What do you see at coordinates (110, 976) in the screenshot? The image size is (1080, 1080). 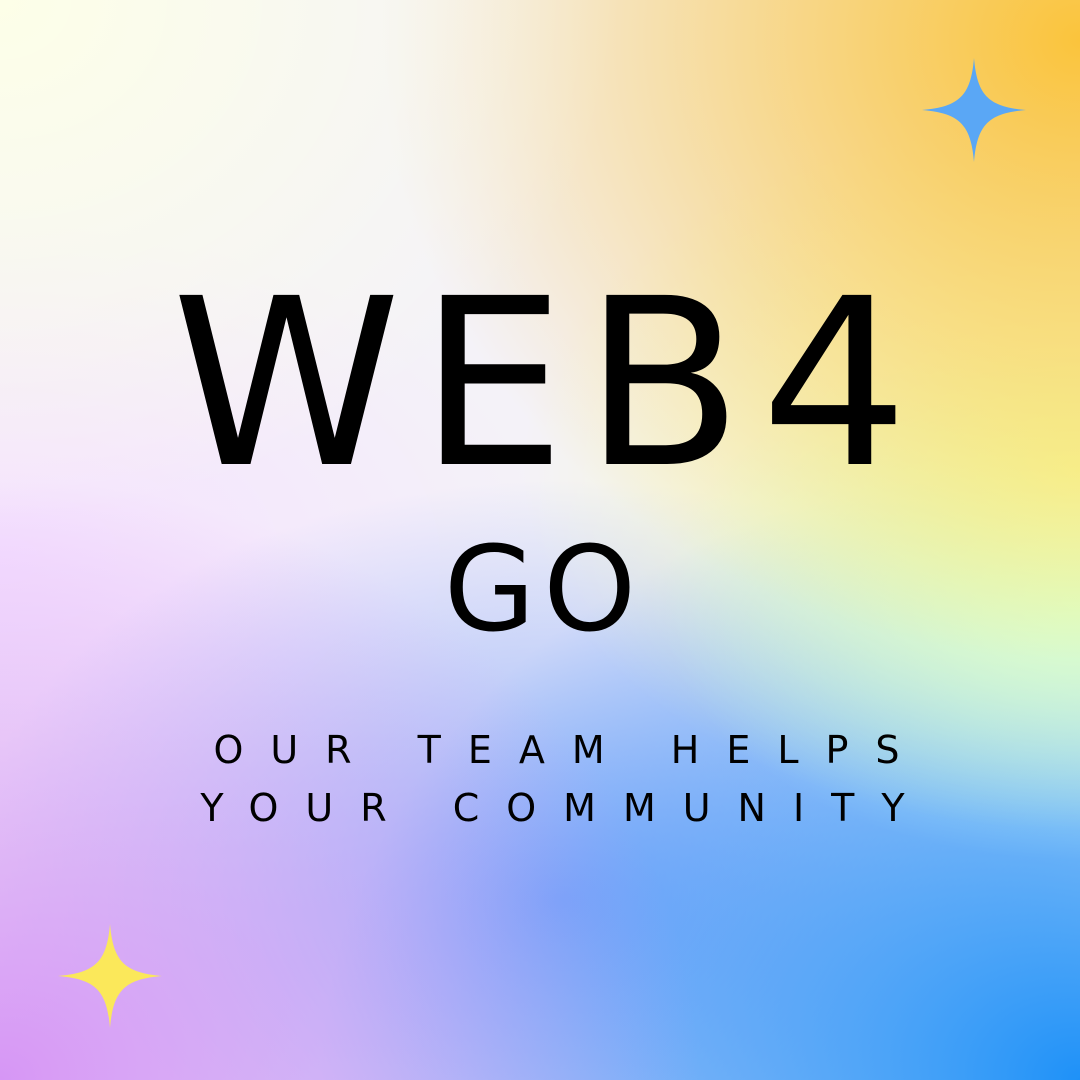 I see `yellow-sparkle-icon` at bounding box center [110, 976].